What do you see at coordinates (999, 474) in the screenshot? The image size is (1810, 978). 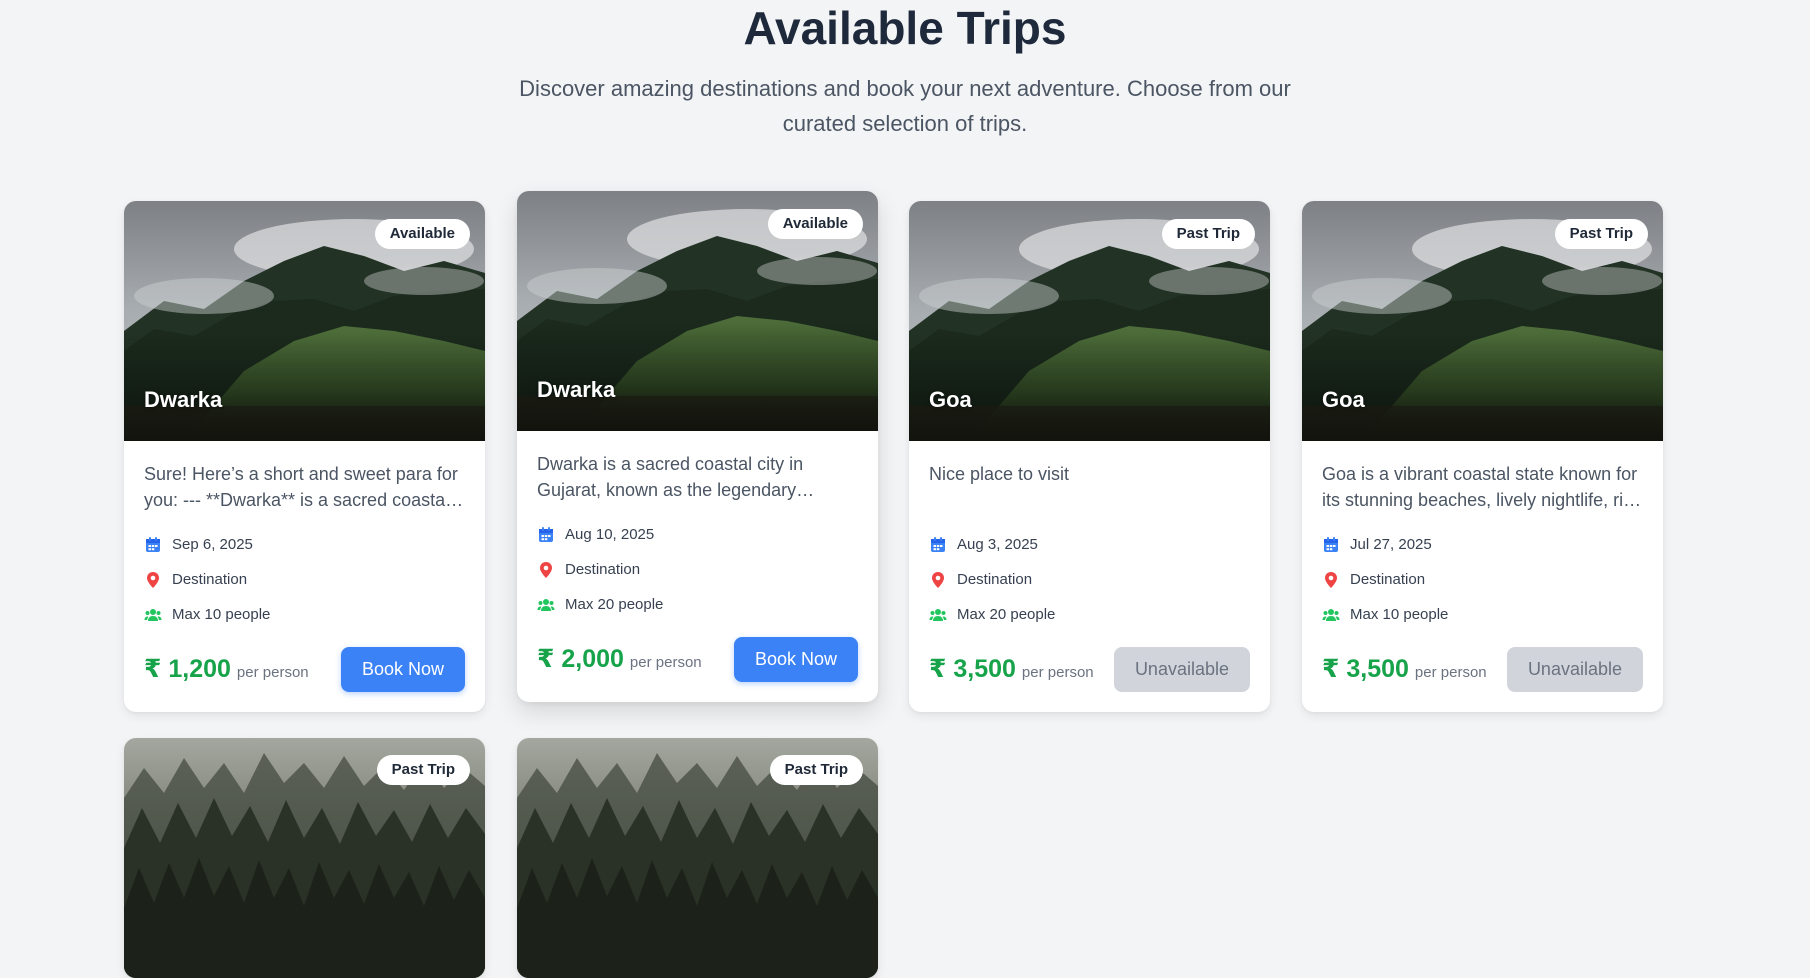 I see `trip-description: Nice place to visit` at bounding box center [999, 474].